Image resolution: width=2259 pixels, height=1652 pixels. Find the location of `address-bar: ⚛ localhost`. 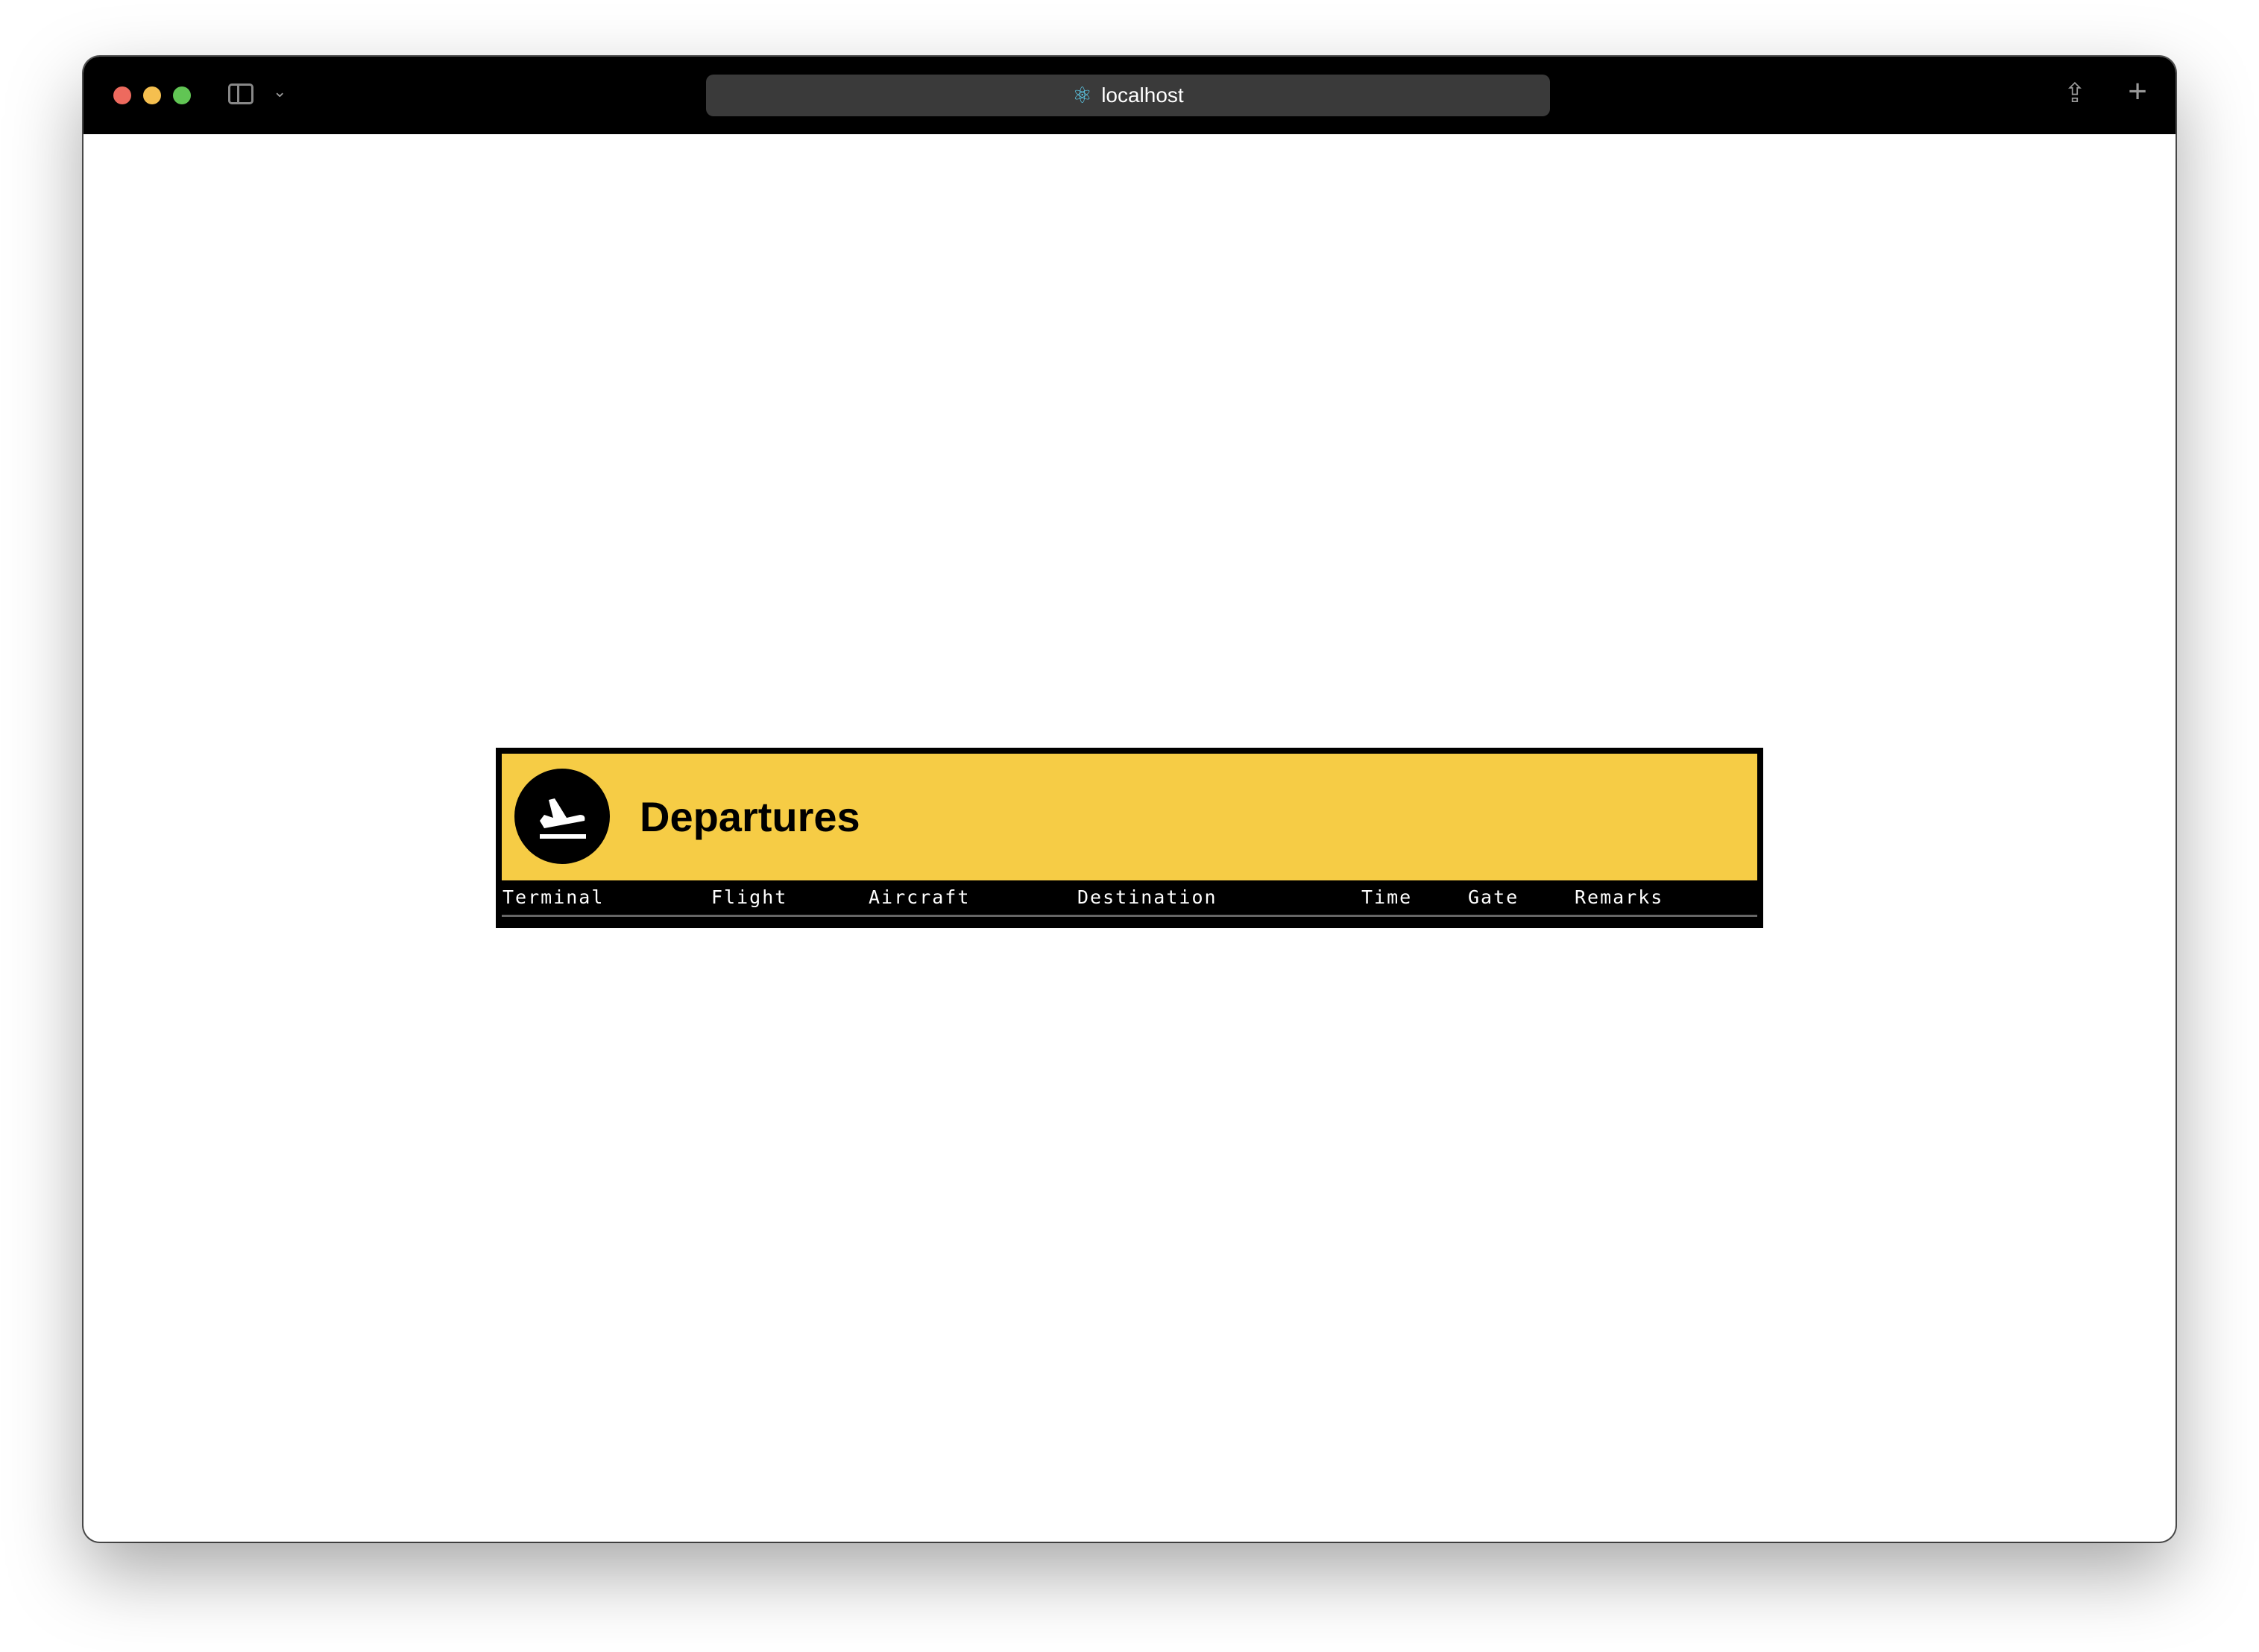

address-bar: ⚛ localhost is located at coordinates (1128, 96).